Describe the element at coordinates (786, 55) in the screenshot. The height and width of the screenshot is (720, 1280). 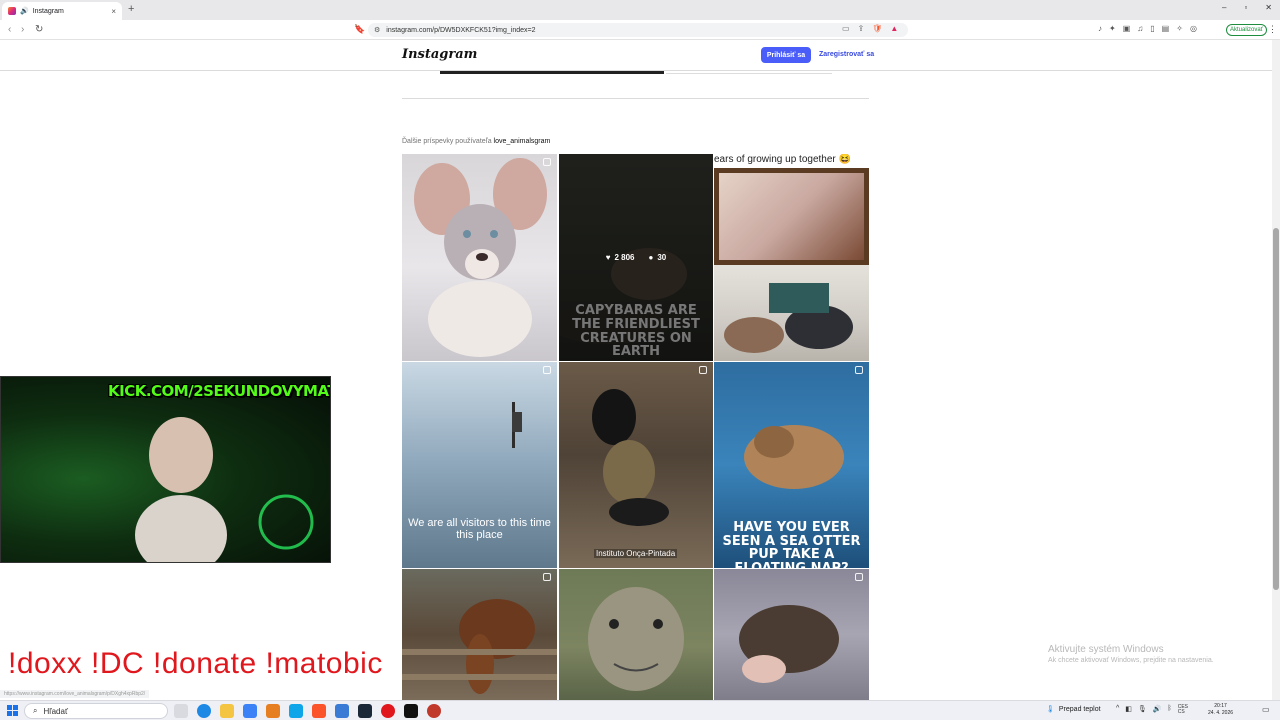
I see `login-button: Prihlásiť sa` at that location.